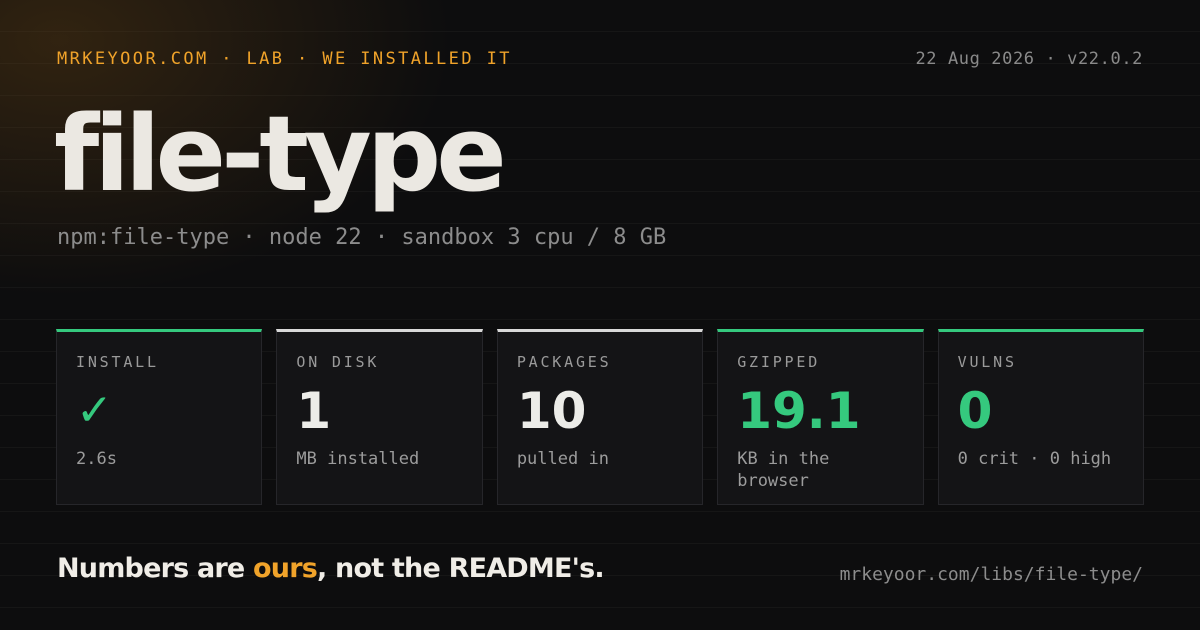  What do you see at coordinates (991, 574) in the screenshot?
I see `page-url: mrkeyoor.com/libs/file-type/` at bounding box center [991, 574].